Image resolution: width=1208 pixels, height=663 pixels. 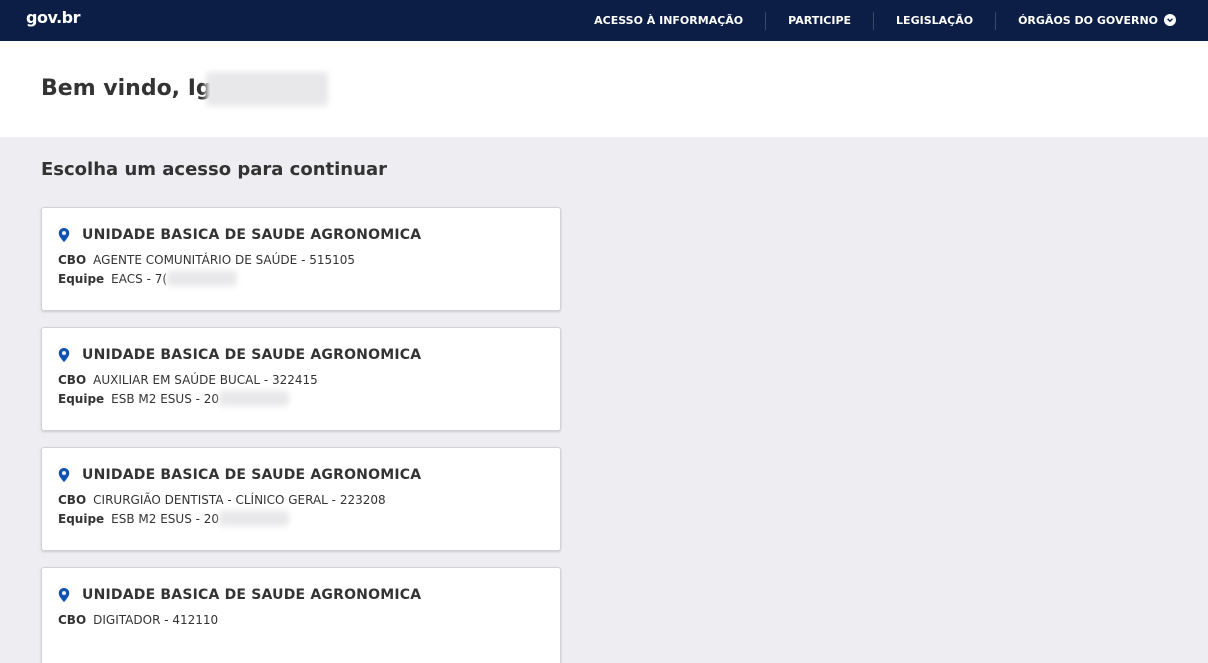 I want to click on welcome-heading: Bem vindo, Ig, so click(x=184, y=89).